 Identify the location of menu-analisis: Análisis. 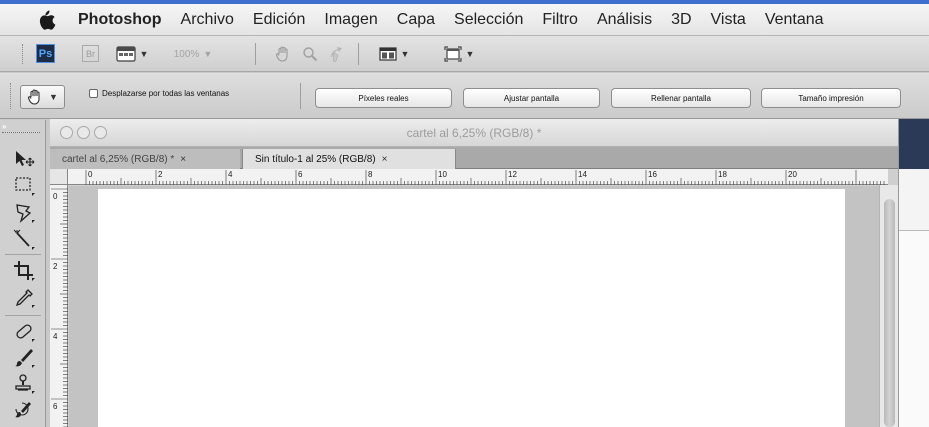
(624, 20).